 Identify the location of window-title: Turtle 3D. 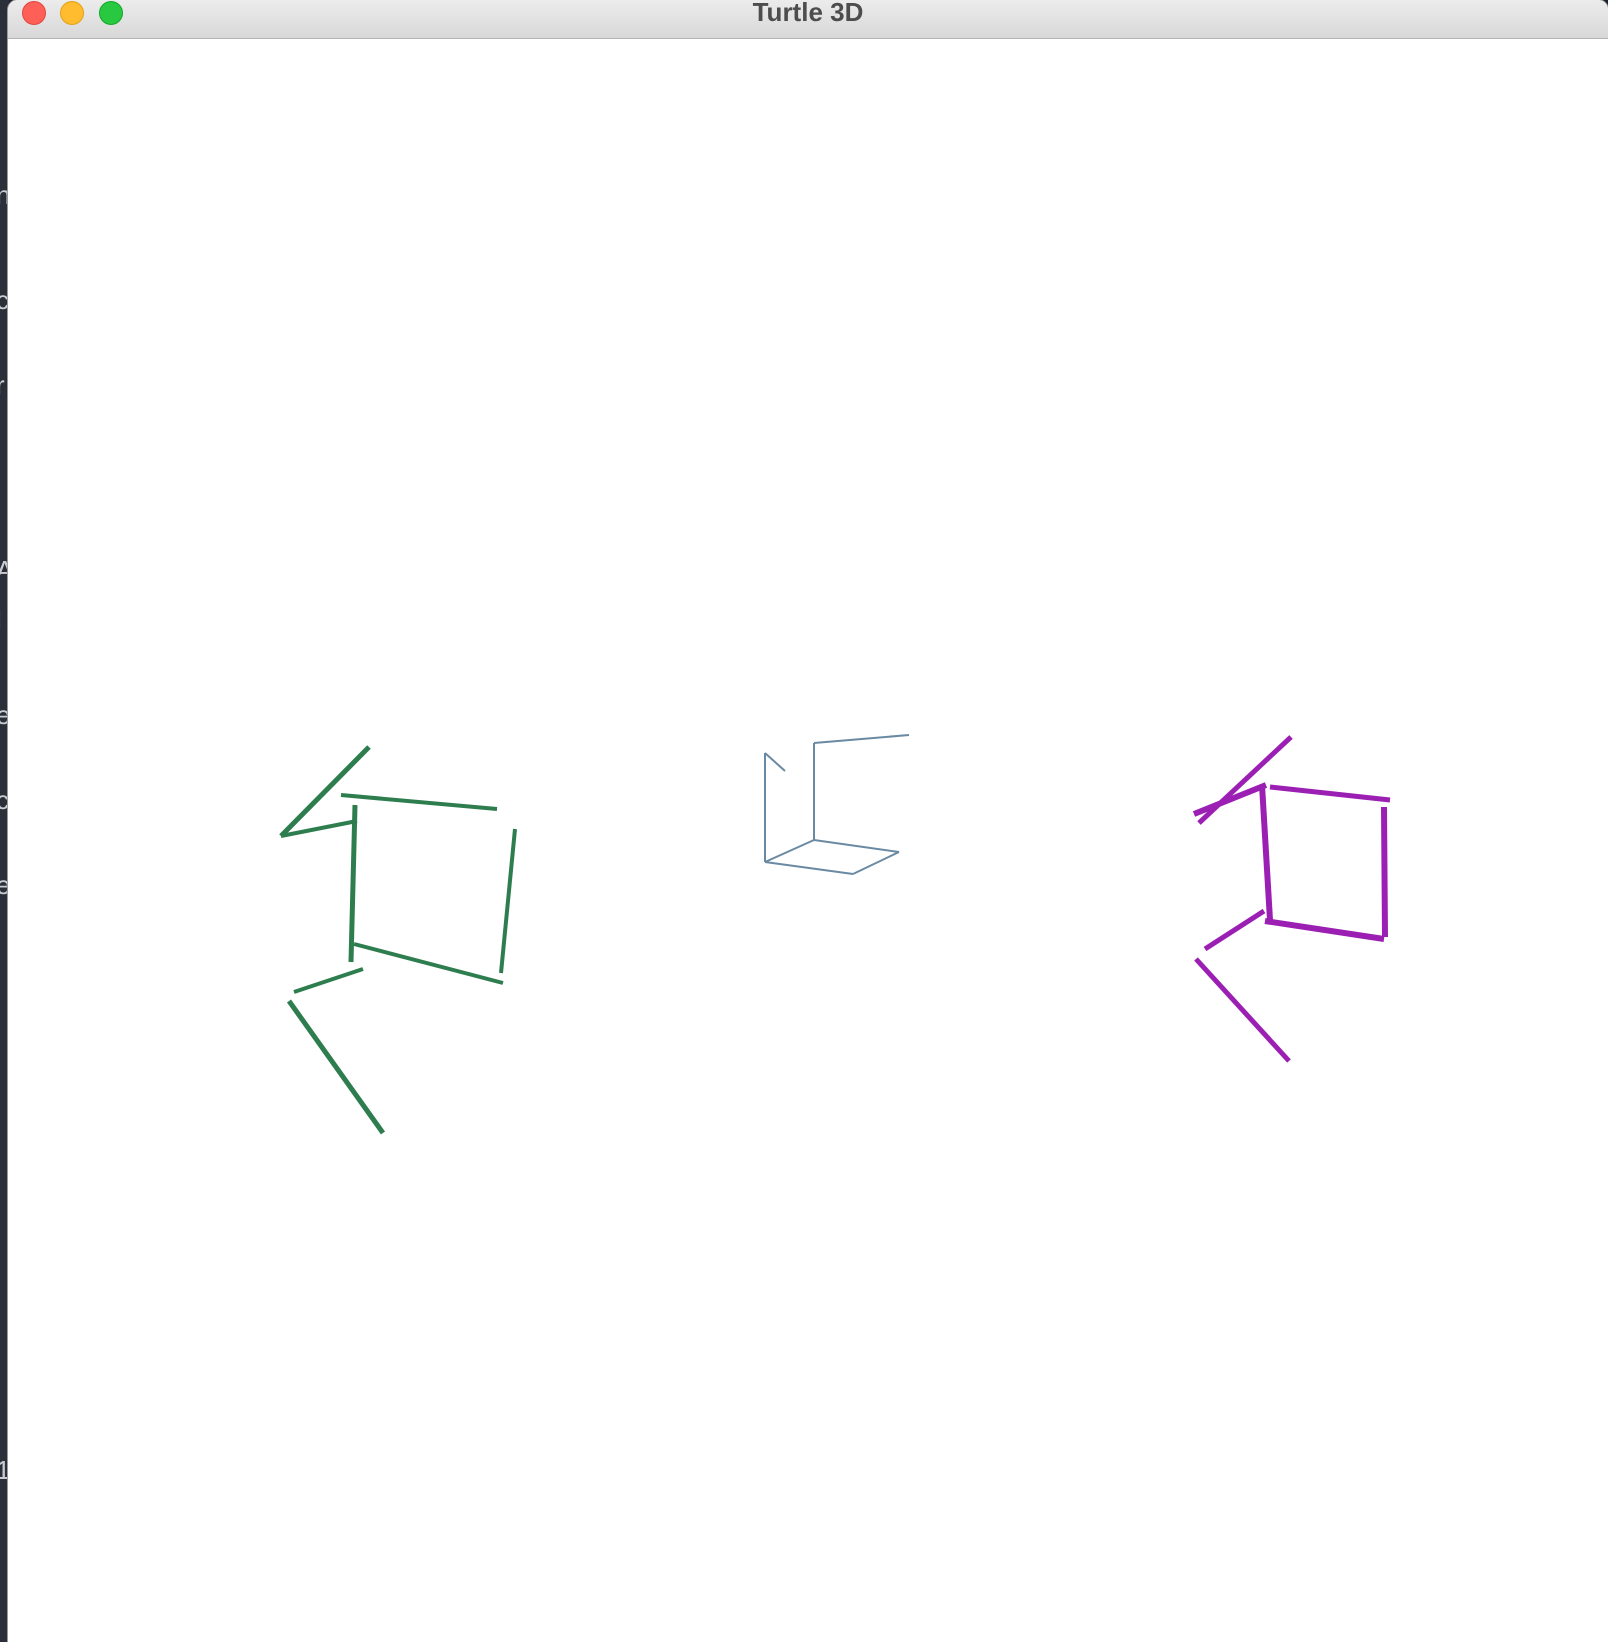
(808, 13).